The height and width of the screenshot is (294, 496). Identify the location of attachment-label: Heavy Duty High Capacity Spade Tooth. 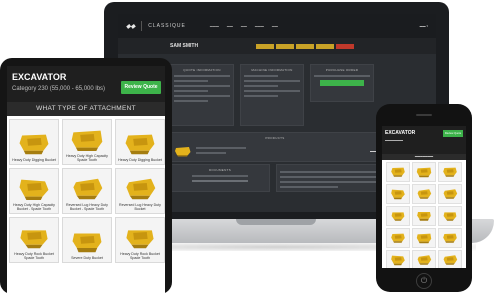
(87, 157).